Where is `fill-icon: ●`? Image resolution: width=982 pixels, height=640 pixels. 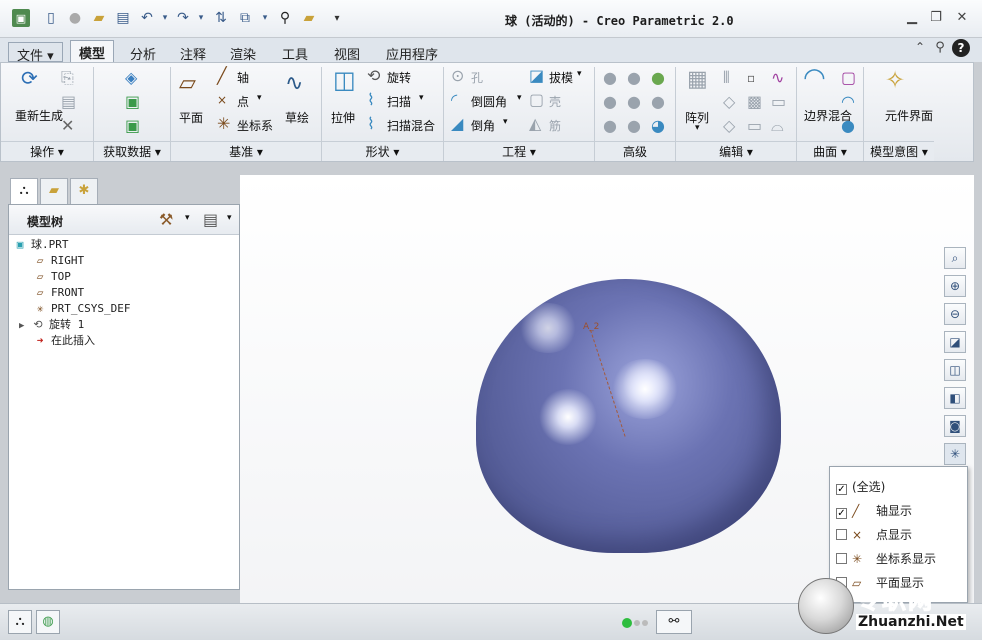
fill-icon: ● is located at coordinates (848, 126).